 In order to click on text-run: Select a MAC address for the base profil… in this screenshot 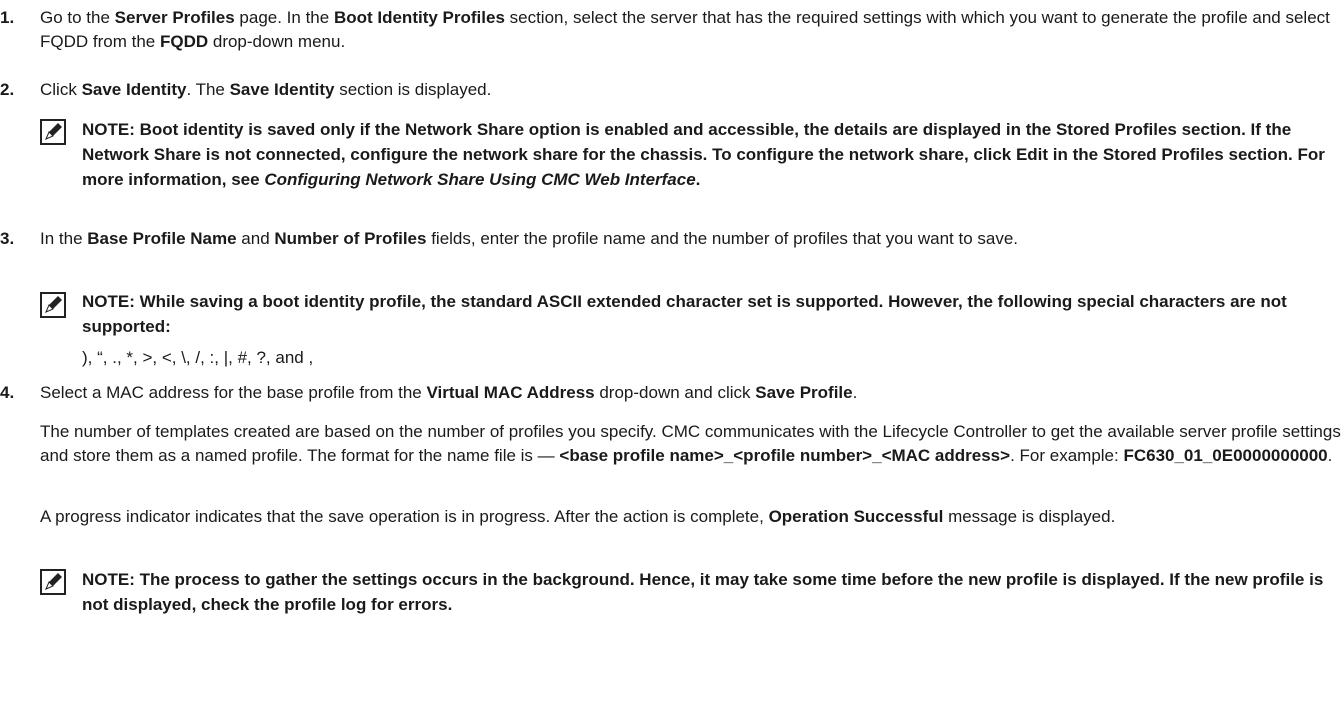, I will do `click(233, 392)`.